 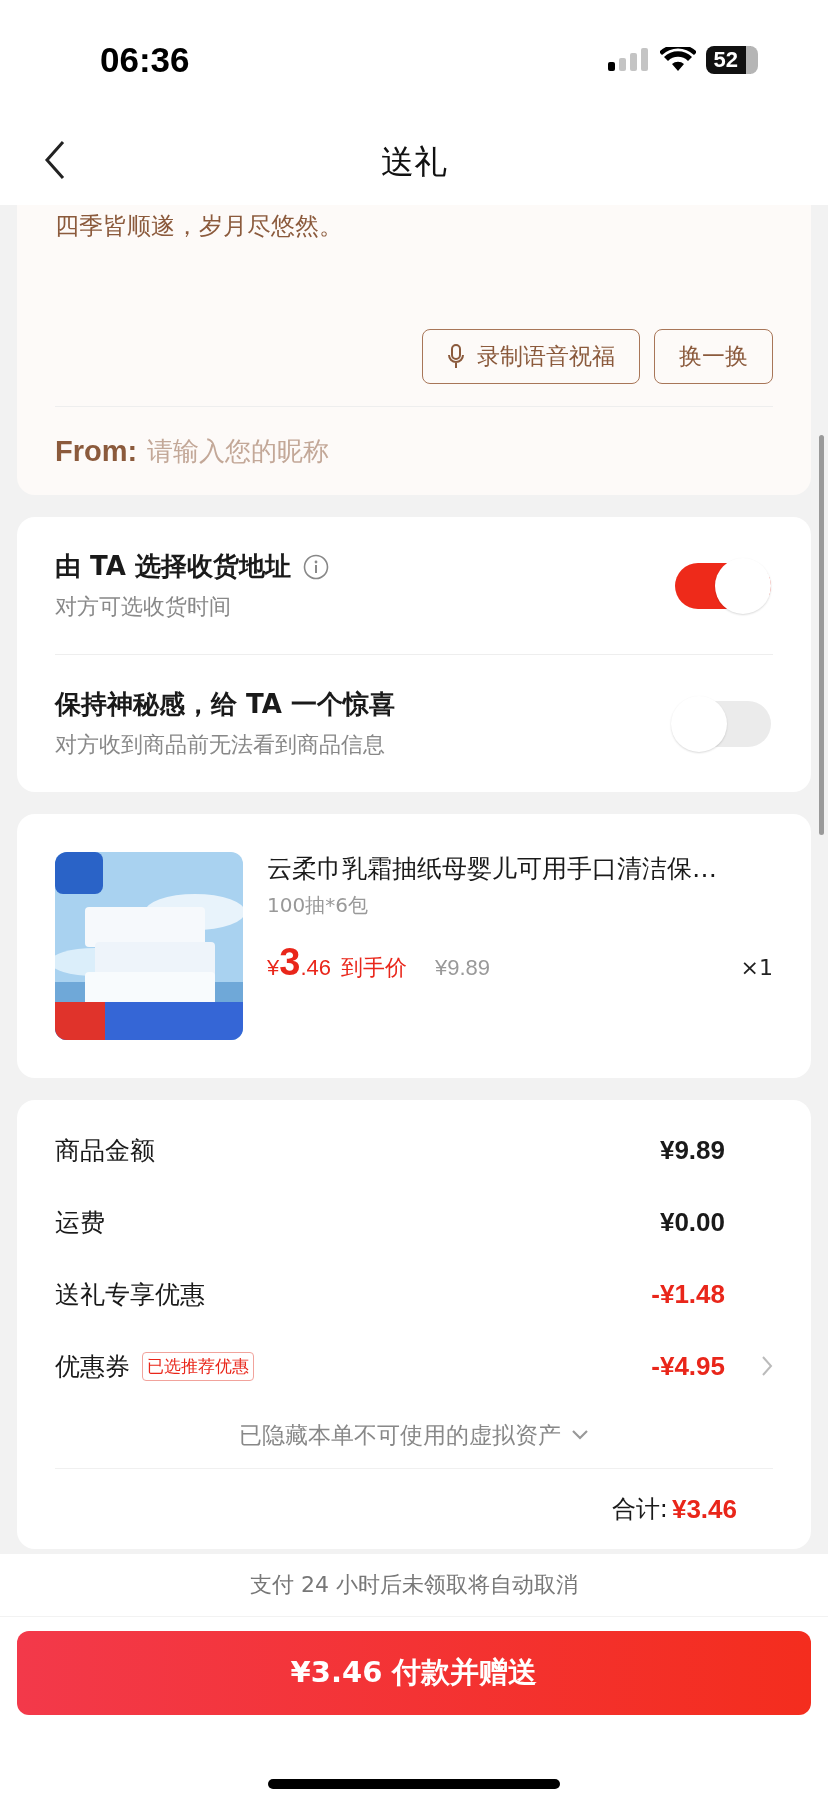 What do you see at coordinates (143, 607) in the screenshot?
I see `option-subtitle: 对方可选收货时间` at bounding box center [143, 607].